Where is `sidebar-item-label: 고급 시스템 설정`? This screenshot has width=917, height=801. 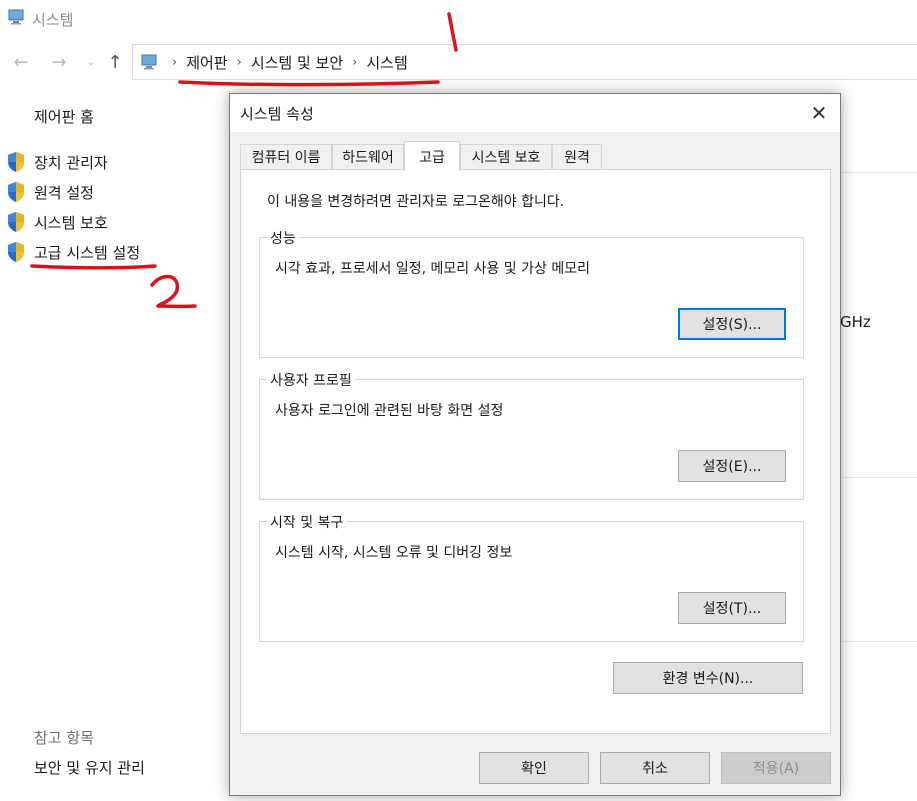 sidebar-item-label: 고급 시스템 설정 is located at coordinates (87, 252).